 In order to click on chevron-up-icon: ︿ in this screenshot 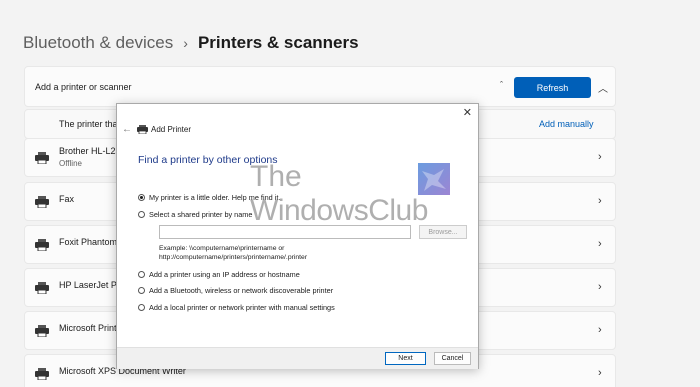, I will do `click(603, 87)`.